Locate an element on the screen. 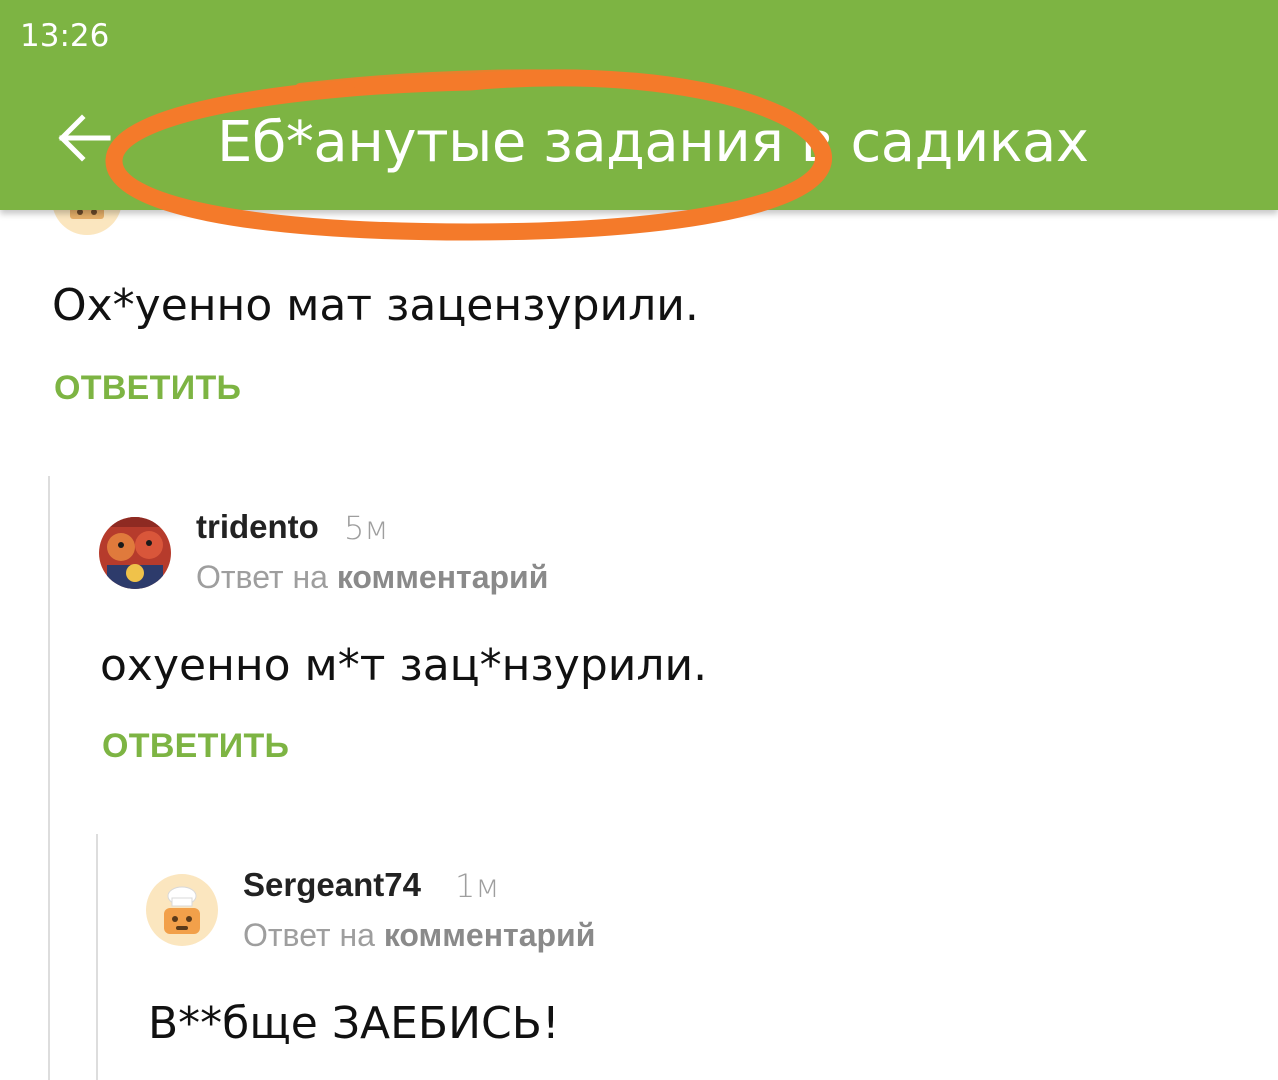 Image resolution: width=1278 pixels, height=1080 pixels. comment-text: охуенно м*т зац*нзурили. is located at coordinates (404, 665).